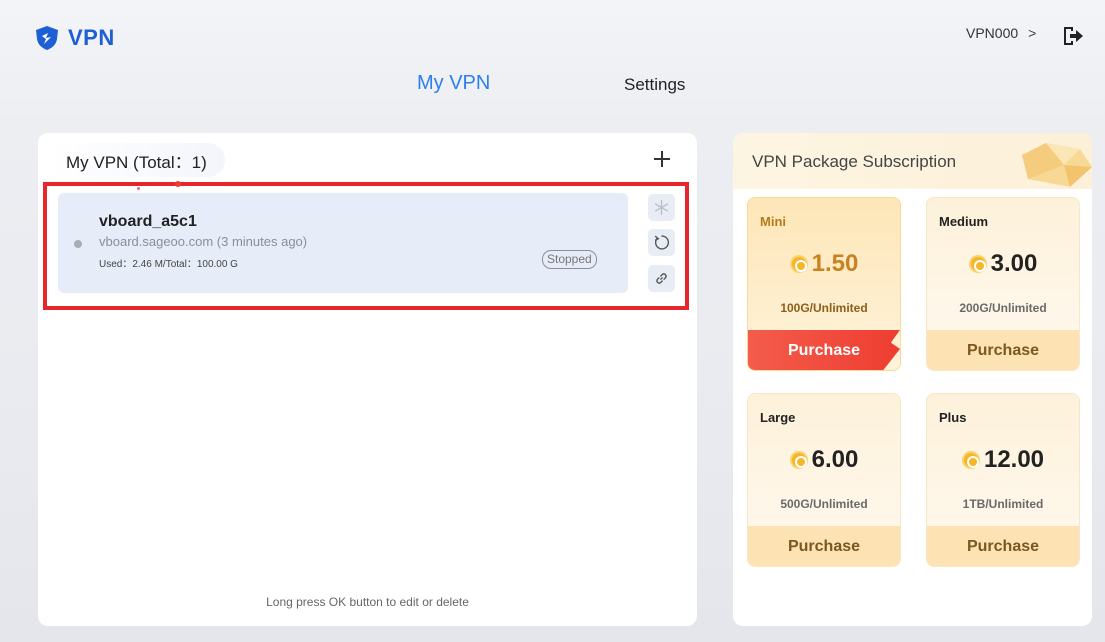 This screenshot has width=1105, height=642. What do you see at coordinates (1003, 284) in the screenshot?
I see `package-card-medium: Medium 3.00 200G/Unlimited Purchase` at bounding box center [1003, 284].